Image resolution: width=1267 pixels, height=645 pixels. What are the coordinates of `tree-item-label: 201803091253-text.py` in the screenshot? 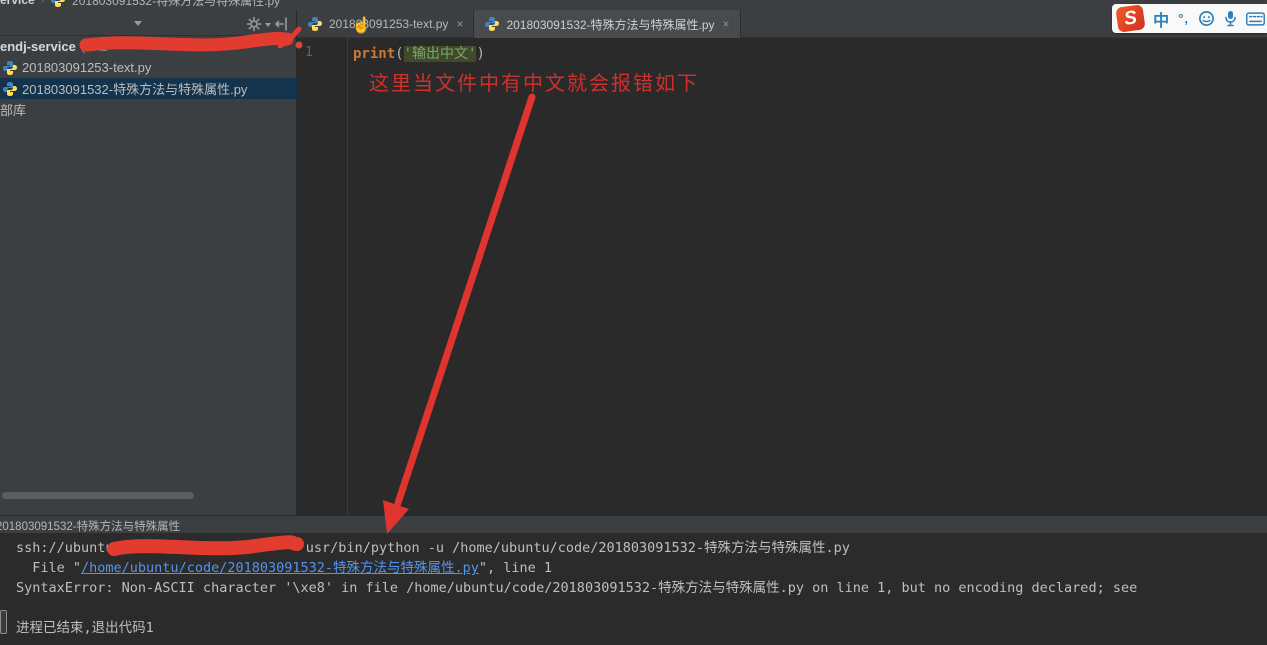 It's located at (87, 67).